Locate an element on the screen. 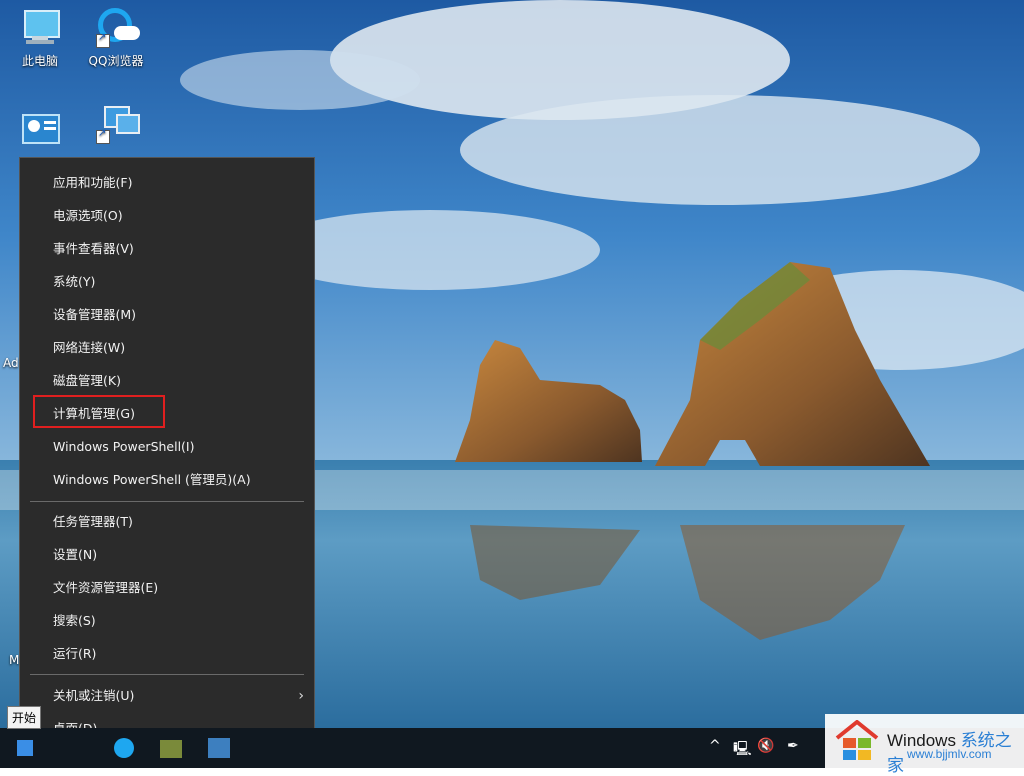 Image resolution: width=1024 pixels, height=776 pixels. desktop-icon-this-pc: 此电脑 is located at coordinates (40, 38).